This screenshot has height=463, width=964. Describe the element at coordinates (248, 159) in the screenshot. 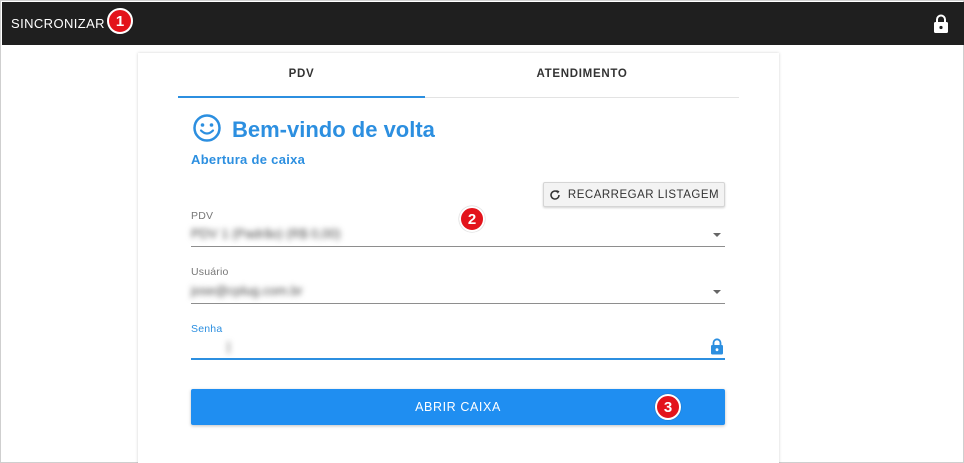

I see `section-subtitle: Abertura de caixa` at that location.